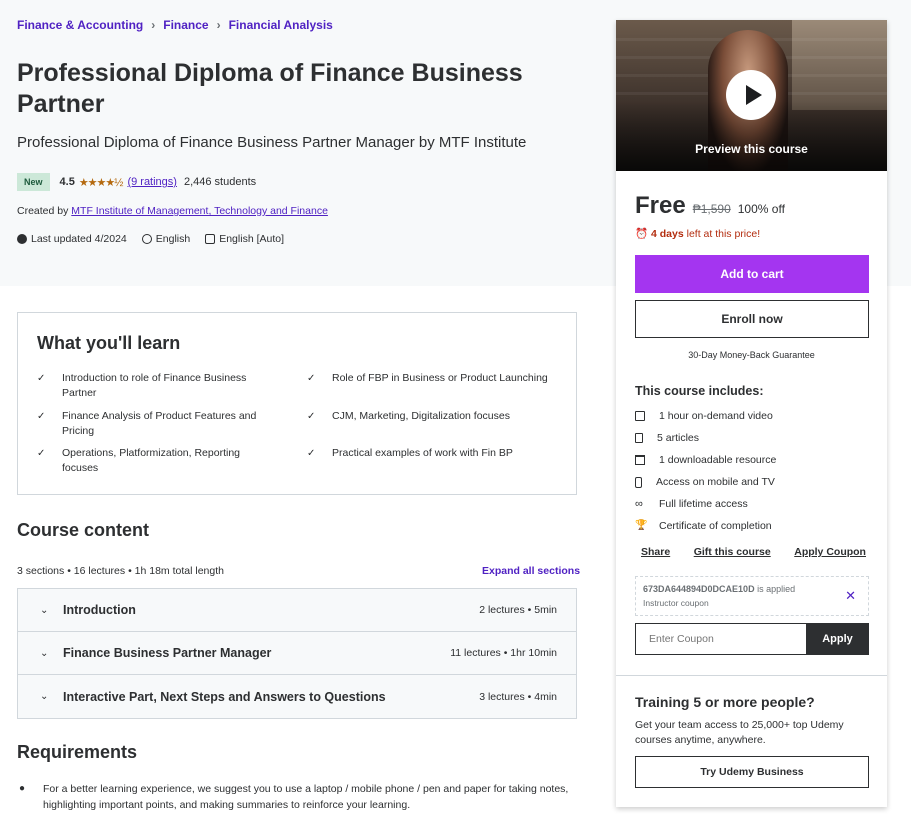 The image size is (911, 833). What do you see at coordinates (751, 675) in the screenshot?
I see `divider` at bounding box center [751, 675].